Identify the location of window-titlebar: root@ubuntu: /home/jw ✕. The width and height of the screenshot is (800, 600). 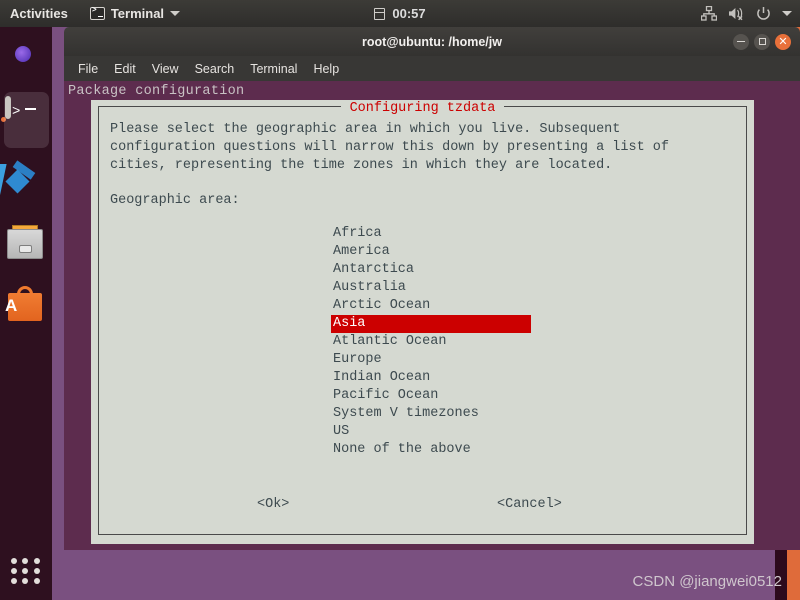
(432, 41).